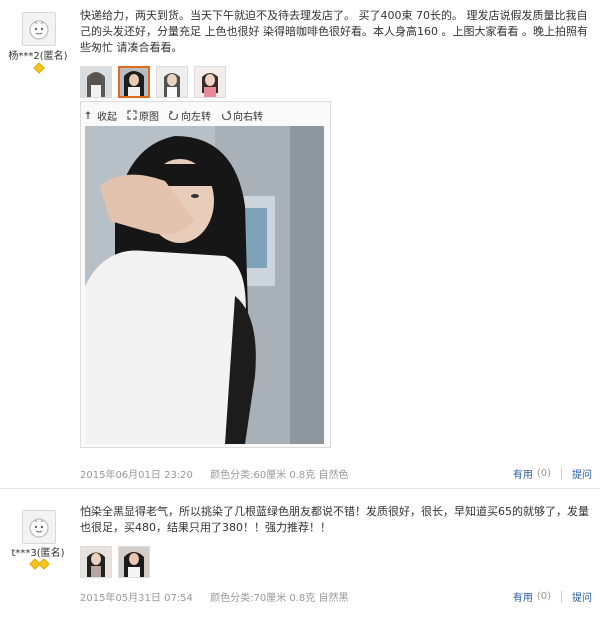  Describe the element at coordinates (149, 117) in the screenshot. I see `original-image-label: 原图` at that location.